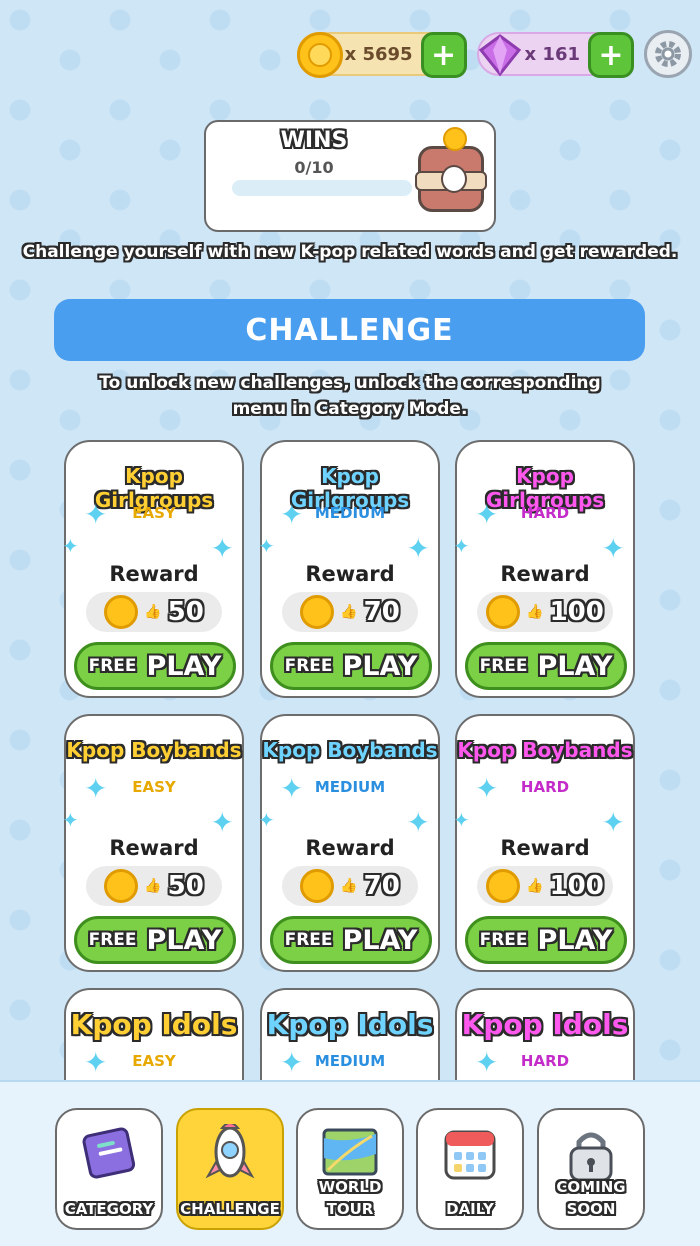 Image resolution: width=700 pixels, height=1246 pixels. I want to click on currency-bar: x 5695 + x 161 +, so click(494, 54).